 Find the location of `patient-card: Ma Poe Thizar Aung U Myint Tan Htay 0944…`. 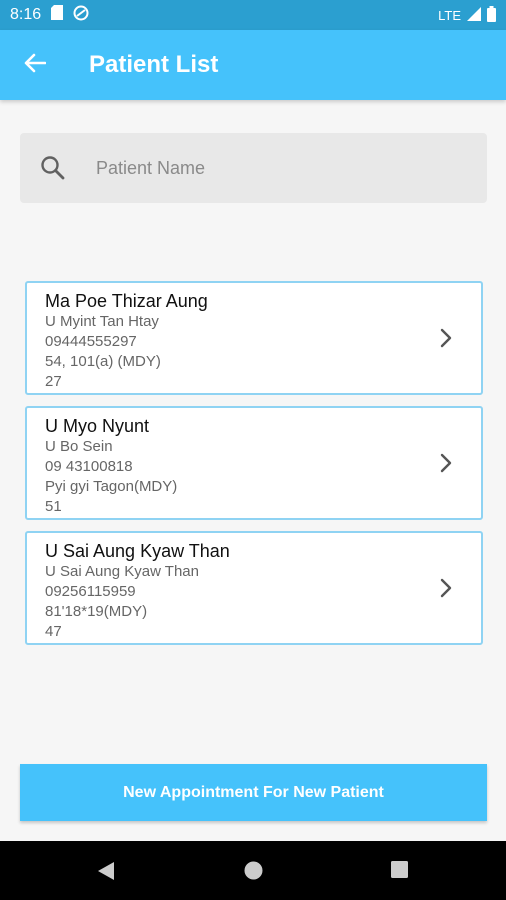

patient-card: Ma Poe Thizar Aung U Myint Tan Htay 0944… is located at coordinates (254, 338).